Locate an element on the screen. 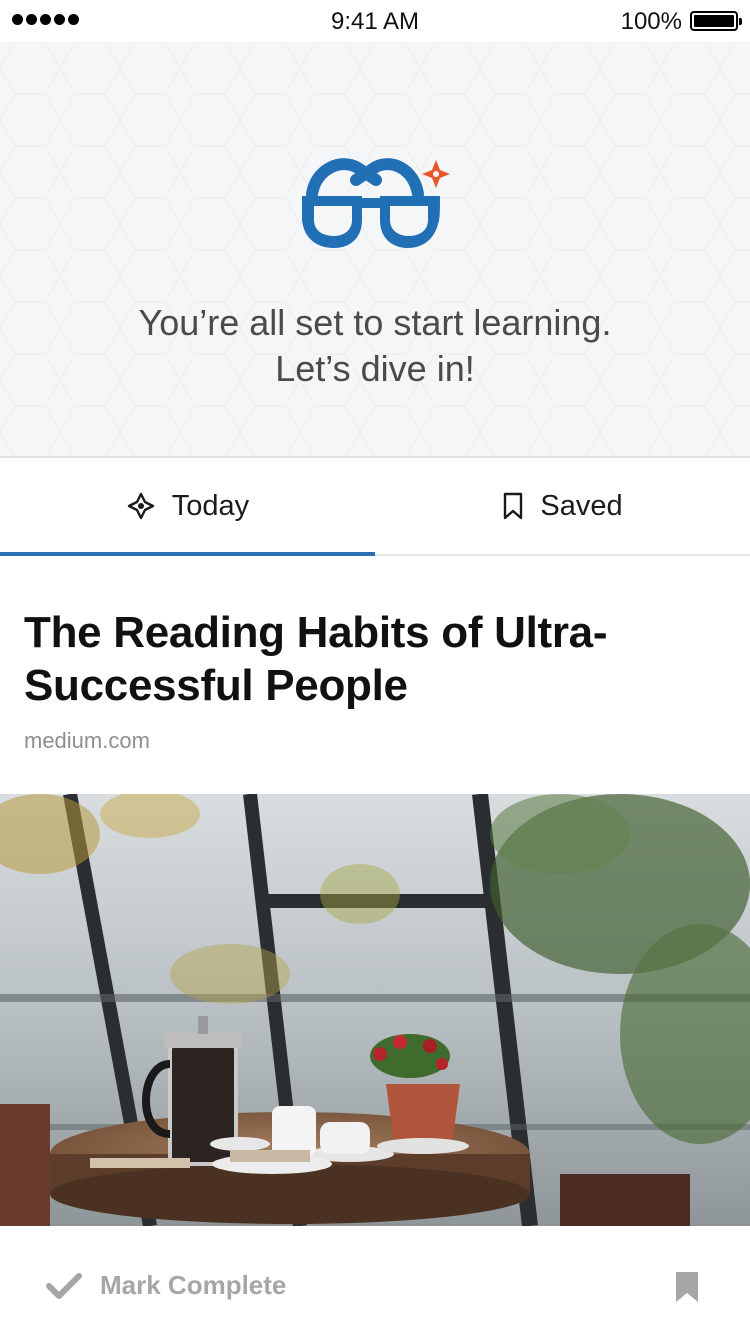  bottom-action-bar: Mark Complete is located at coordinates (375, 1280).